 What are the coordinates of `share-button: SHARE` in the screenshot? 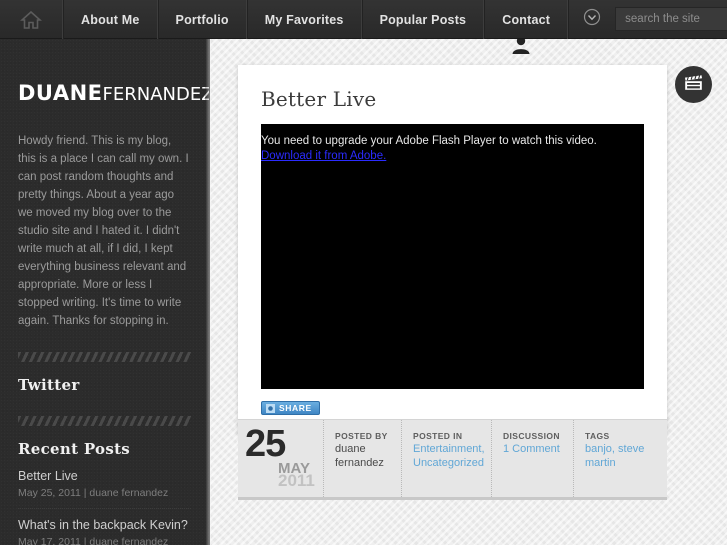 It's located at (290, 408).